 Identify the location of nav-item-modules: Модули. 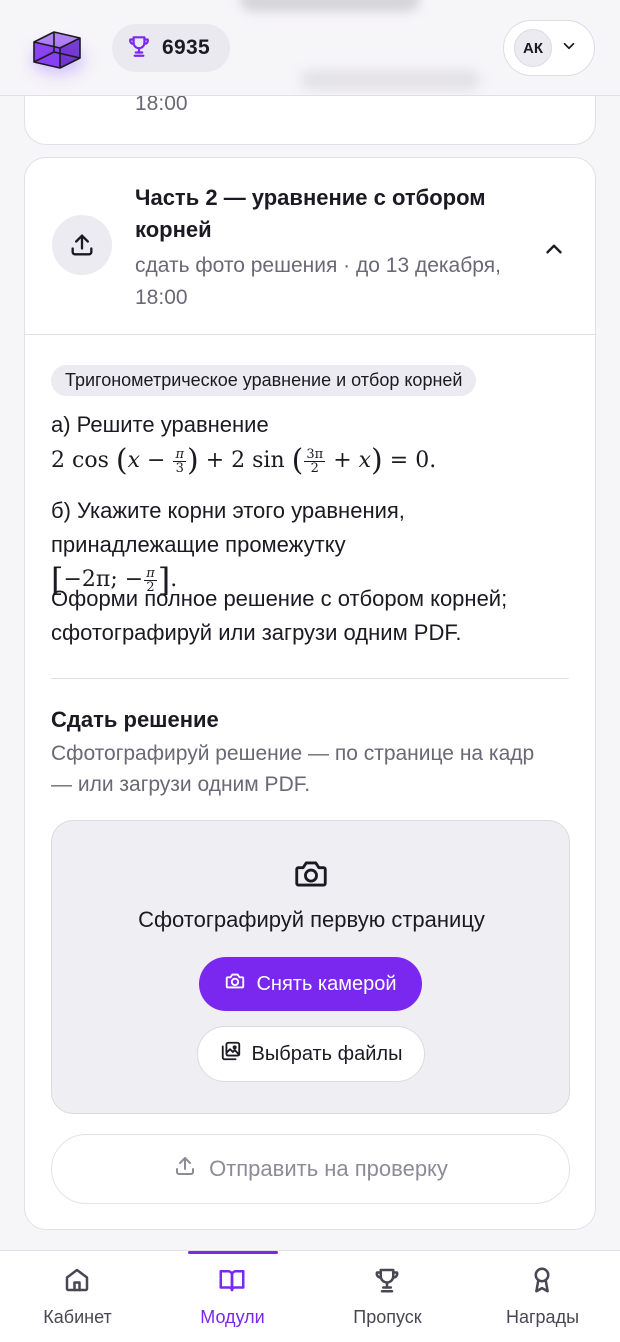
(232, 1296).